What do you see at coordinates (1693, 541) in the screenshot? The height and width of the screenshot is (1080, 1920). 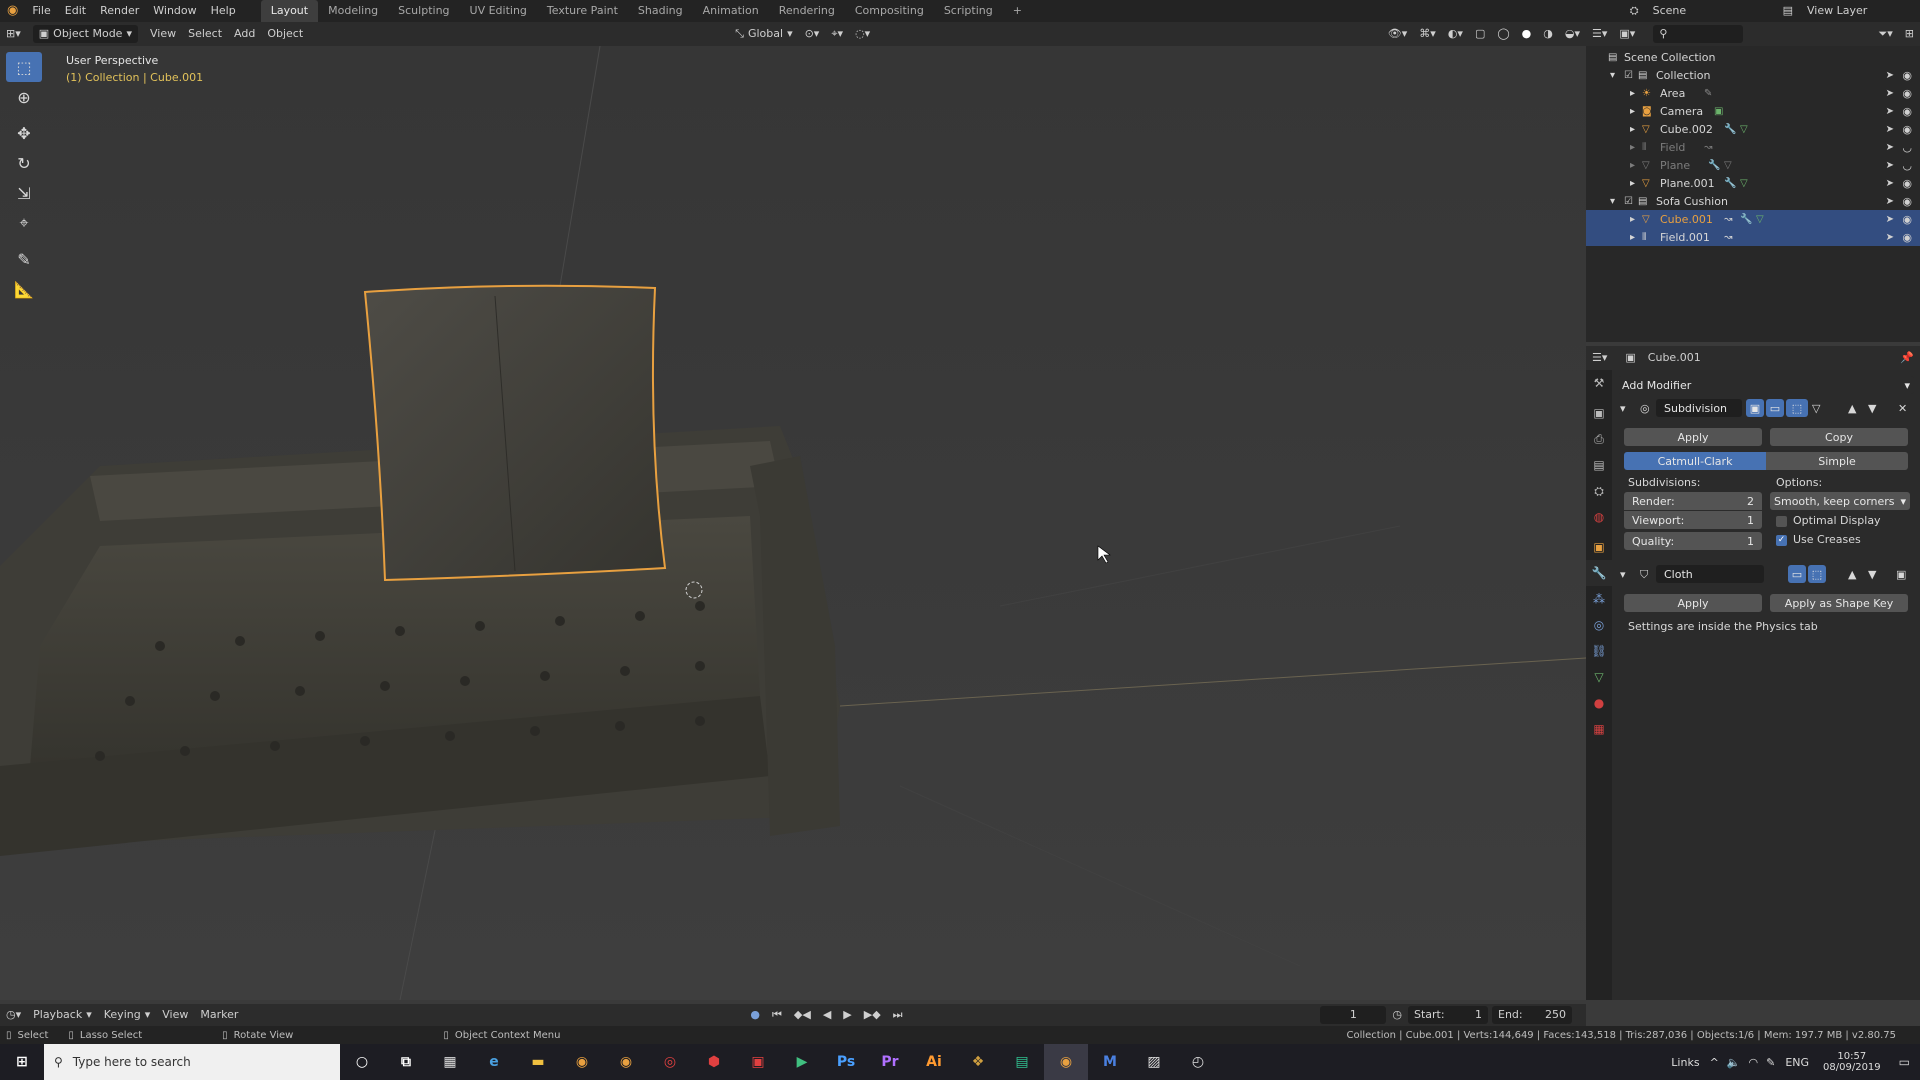 I see `quality-field: Quality: 1` at bounding box center [1693, 541].